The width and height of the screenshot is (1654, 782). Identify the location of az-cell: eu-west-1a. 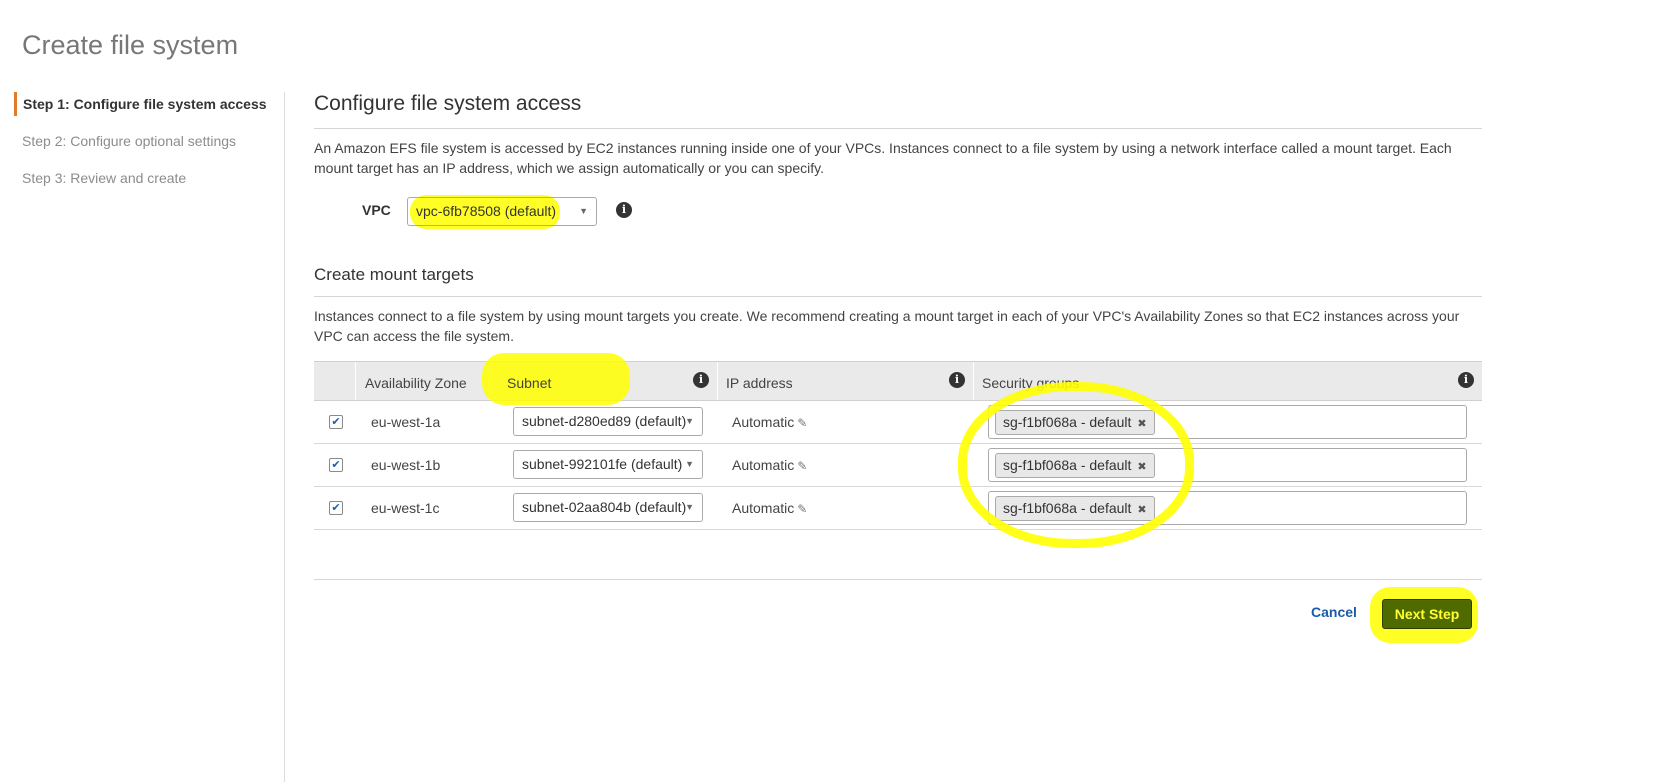
(406, 422).